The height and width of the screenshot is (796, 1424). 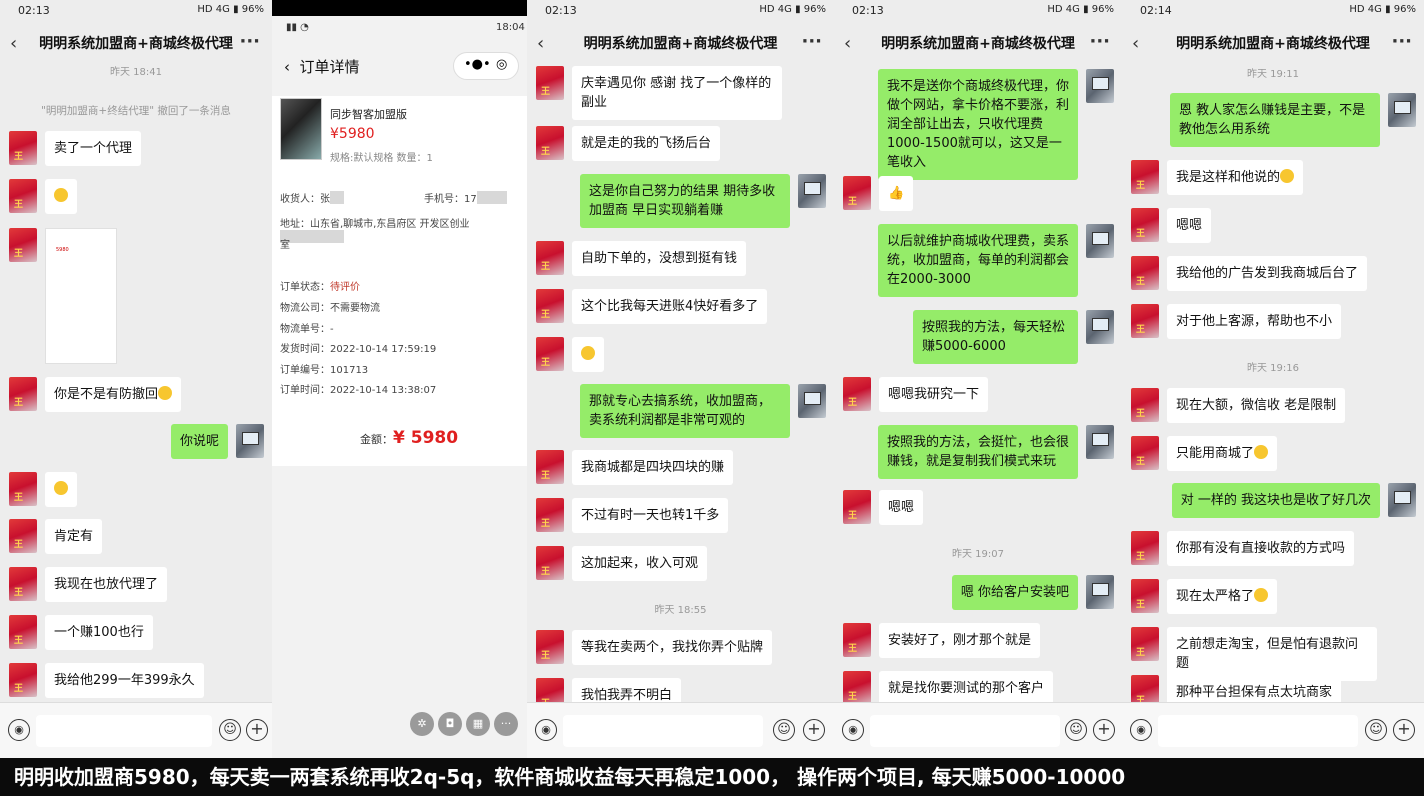 I want to click on message: 那就专心去搞系统，收加盟商，卖系统利润都是非常可观的, so click(x=703, y=411).